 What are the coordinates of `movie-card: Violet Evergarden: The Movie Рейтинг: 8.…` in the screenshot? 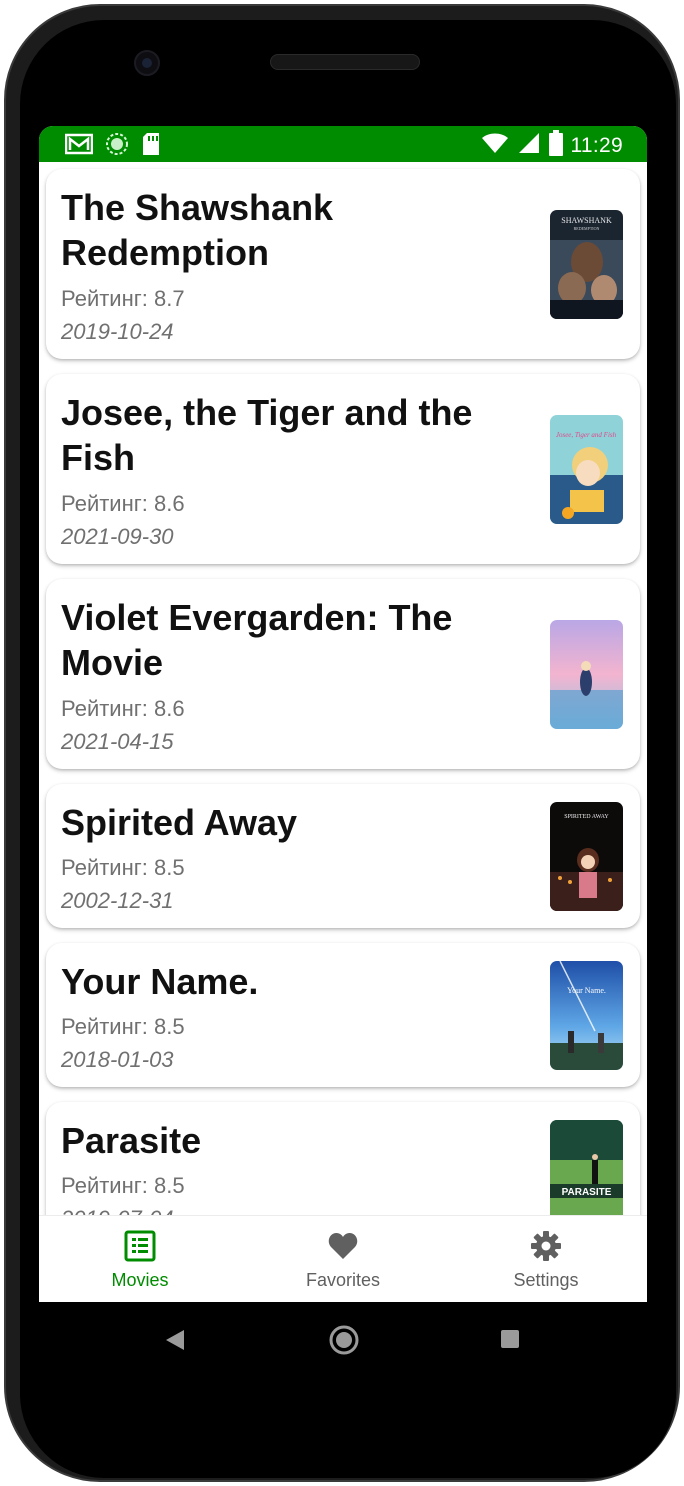 It's located at (343, 674).